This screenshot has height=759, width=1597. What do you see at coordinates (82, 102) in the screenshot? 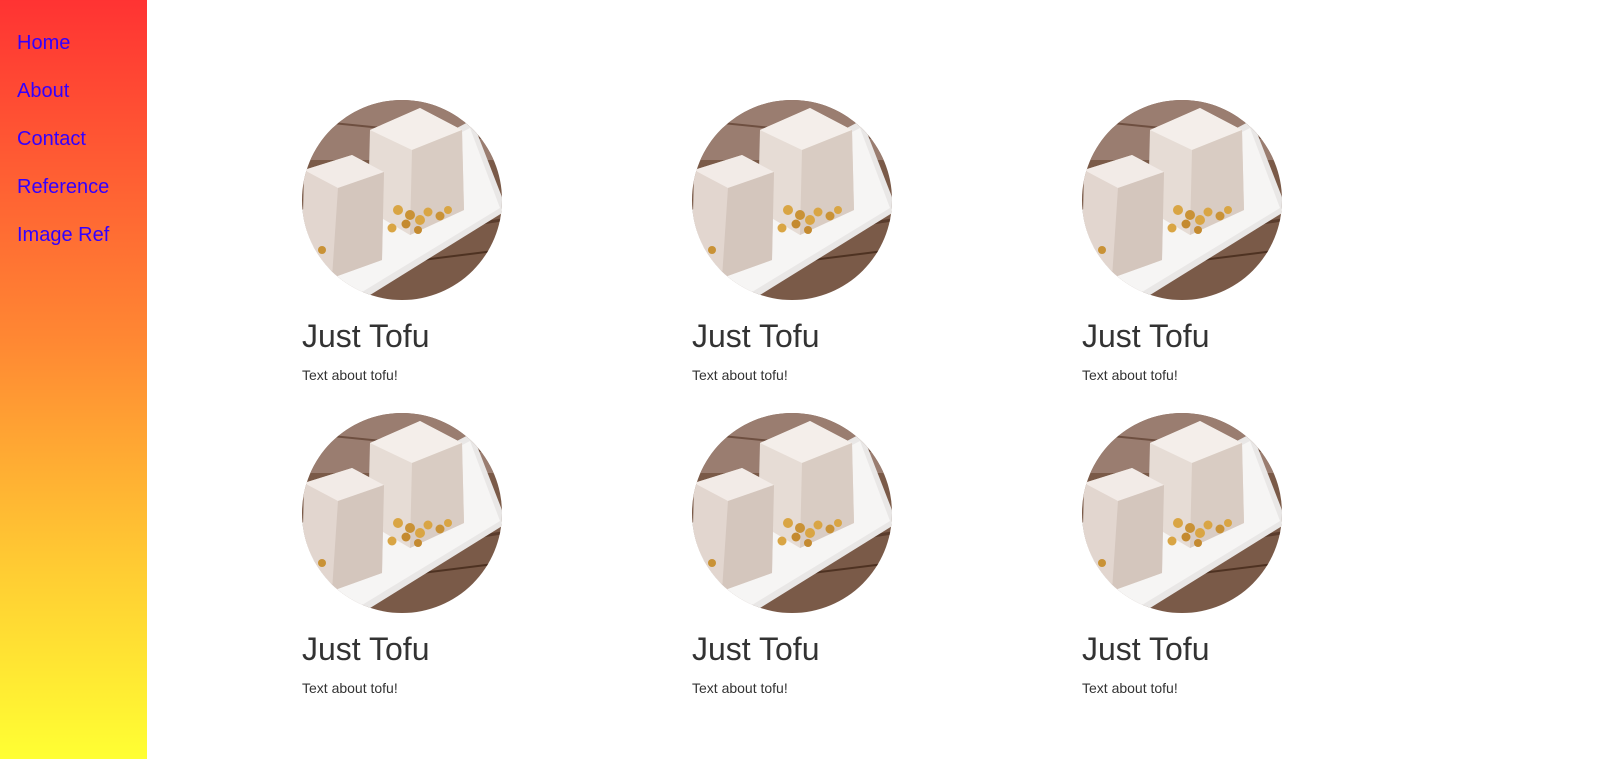
I see `sidebar-item-about: About` at bounding box center [82, 102].